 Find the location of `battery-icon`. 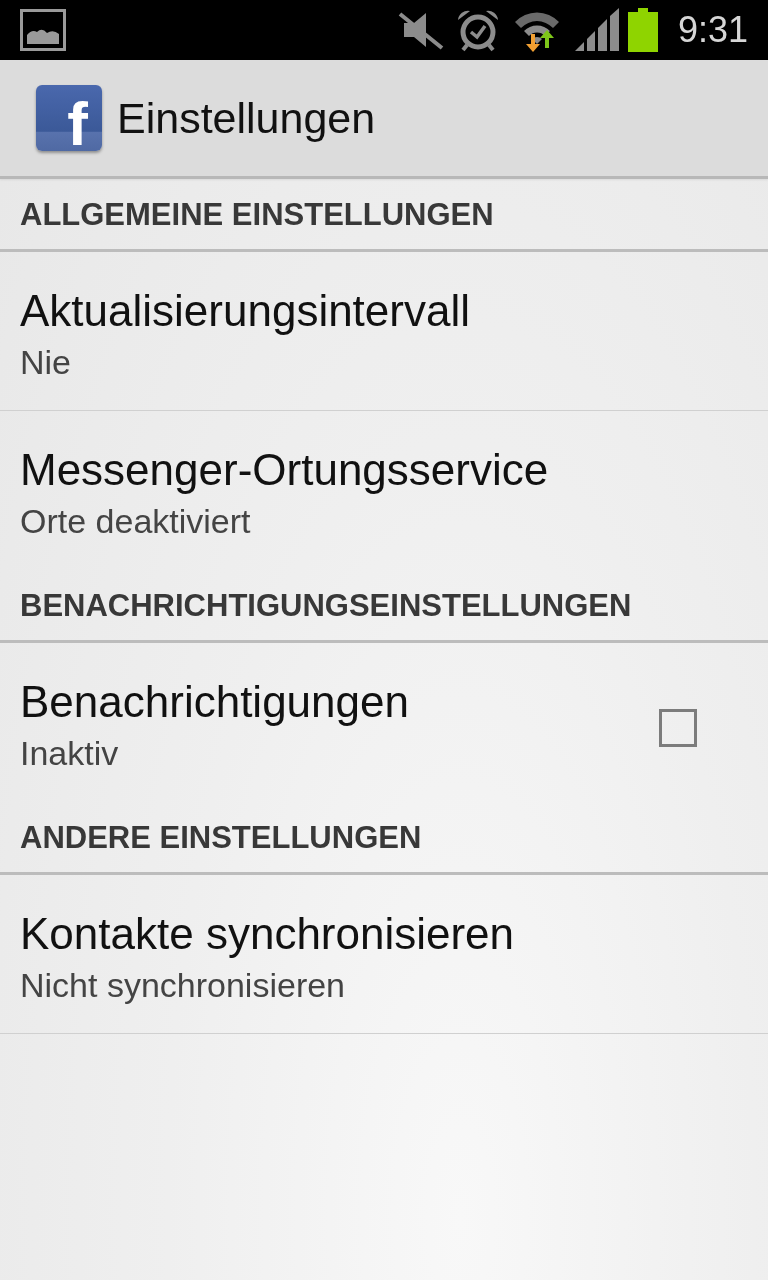

battery-icon is located at coordinates (642, 30).